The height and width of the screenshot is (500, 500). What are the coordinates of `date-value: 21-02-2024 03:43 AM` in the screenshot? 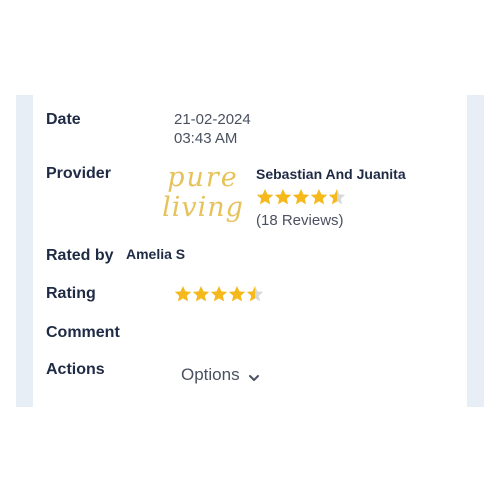 It's located at (212, 129).